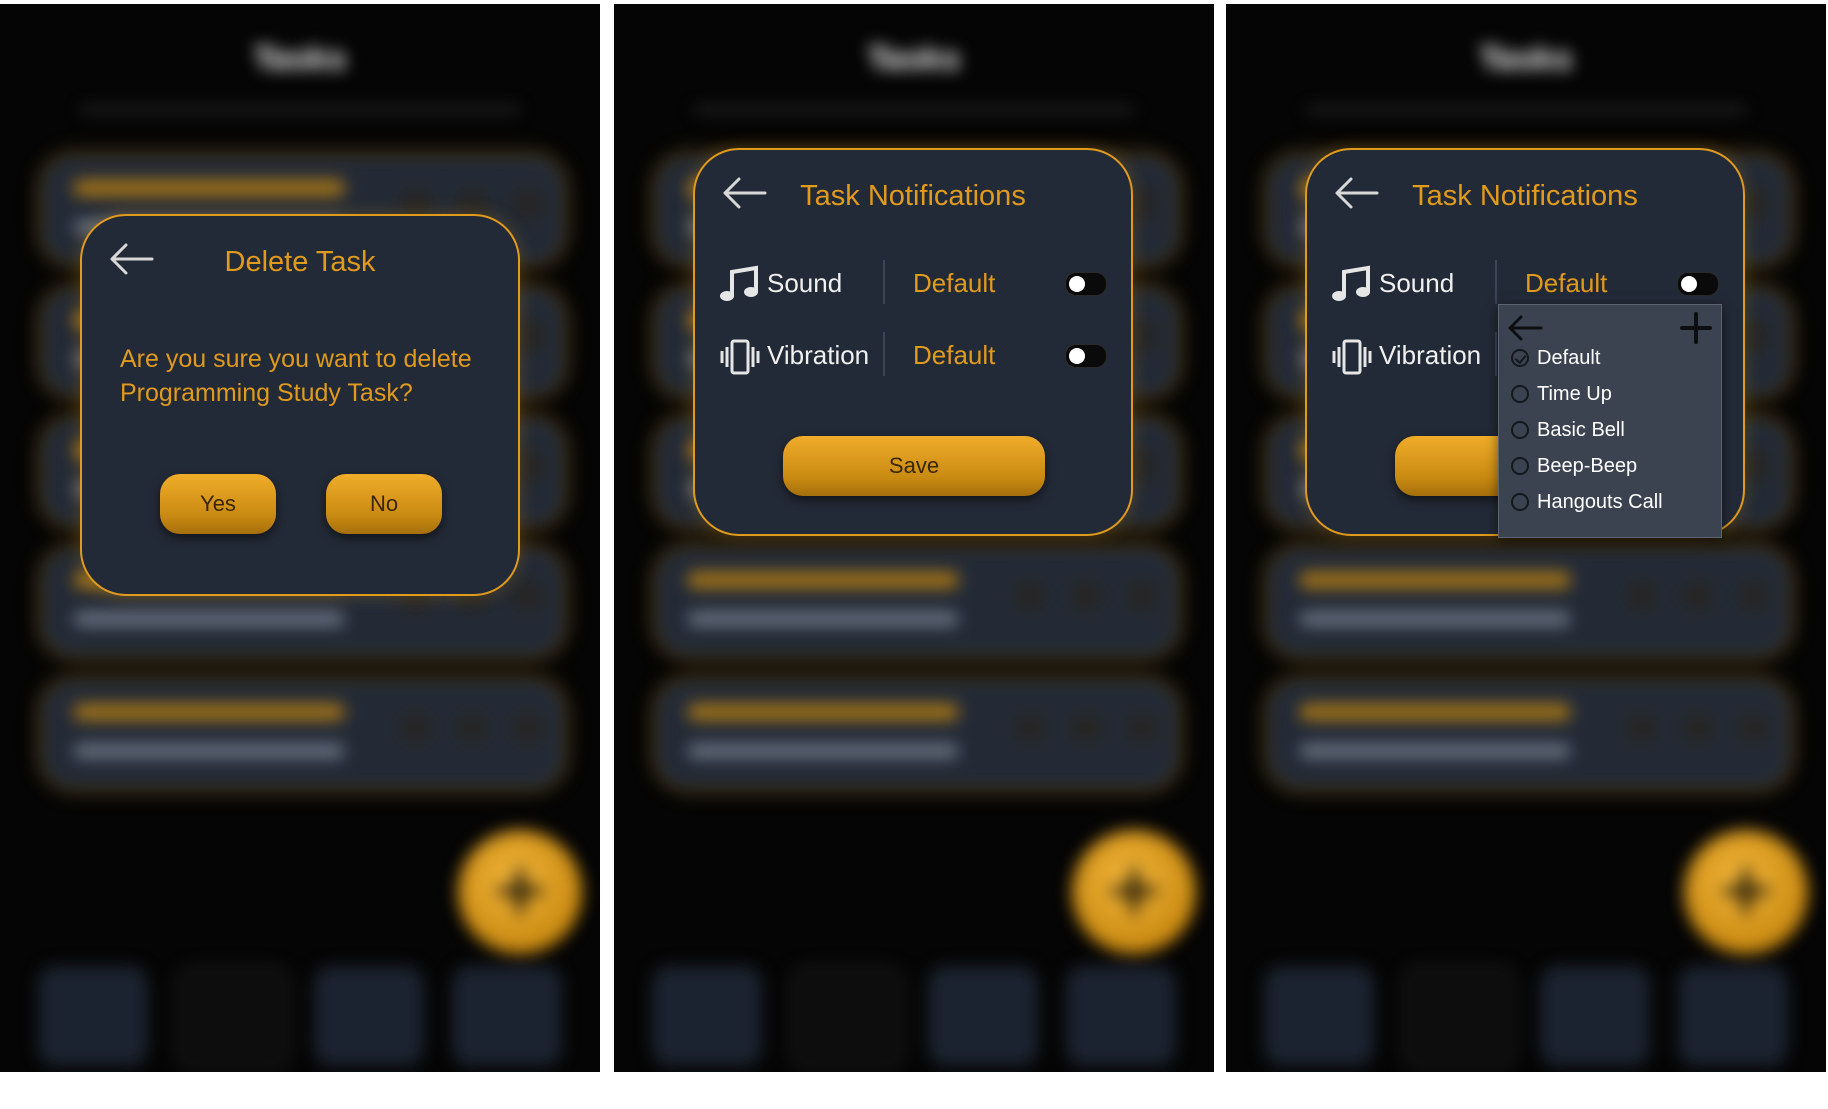 Image resolution: width=1828 pixels, height=1109 pixels. I want to click on option-label: Hangouts Call, so click(1600, 501).